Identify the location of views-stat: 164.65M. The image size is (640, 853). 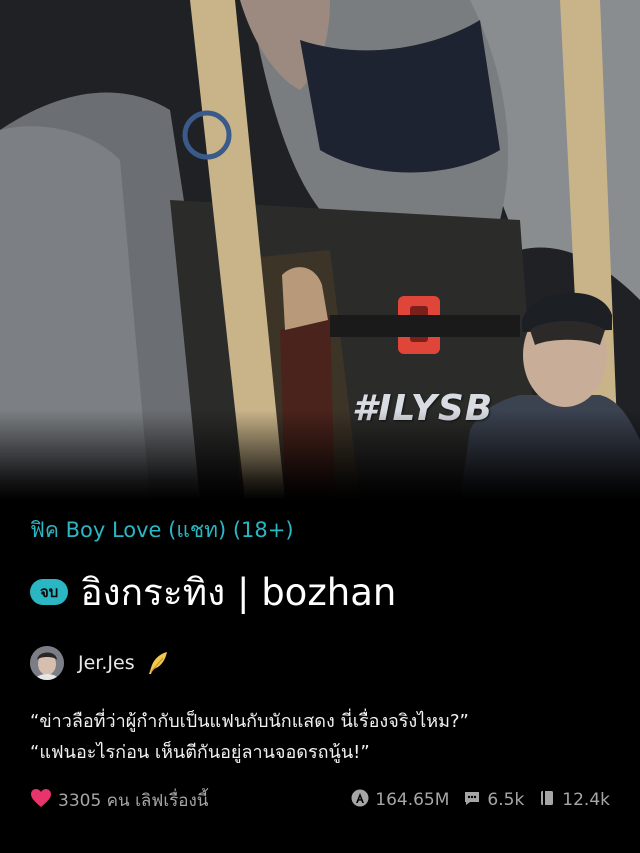
(400, 800).